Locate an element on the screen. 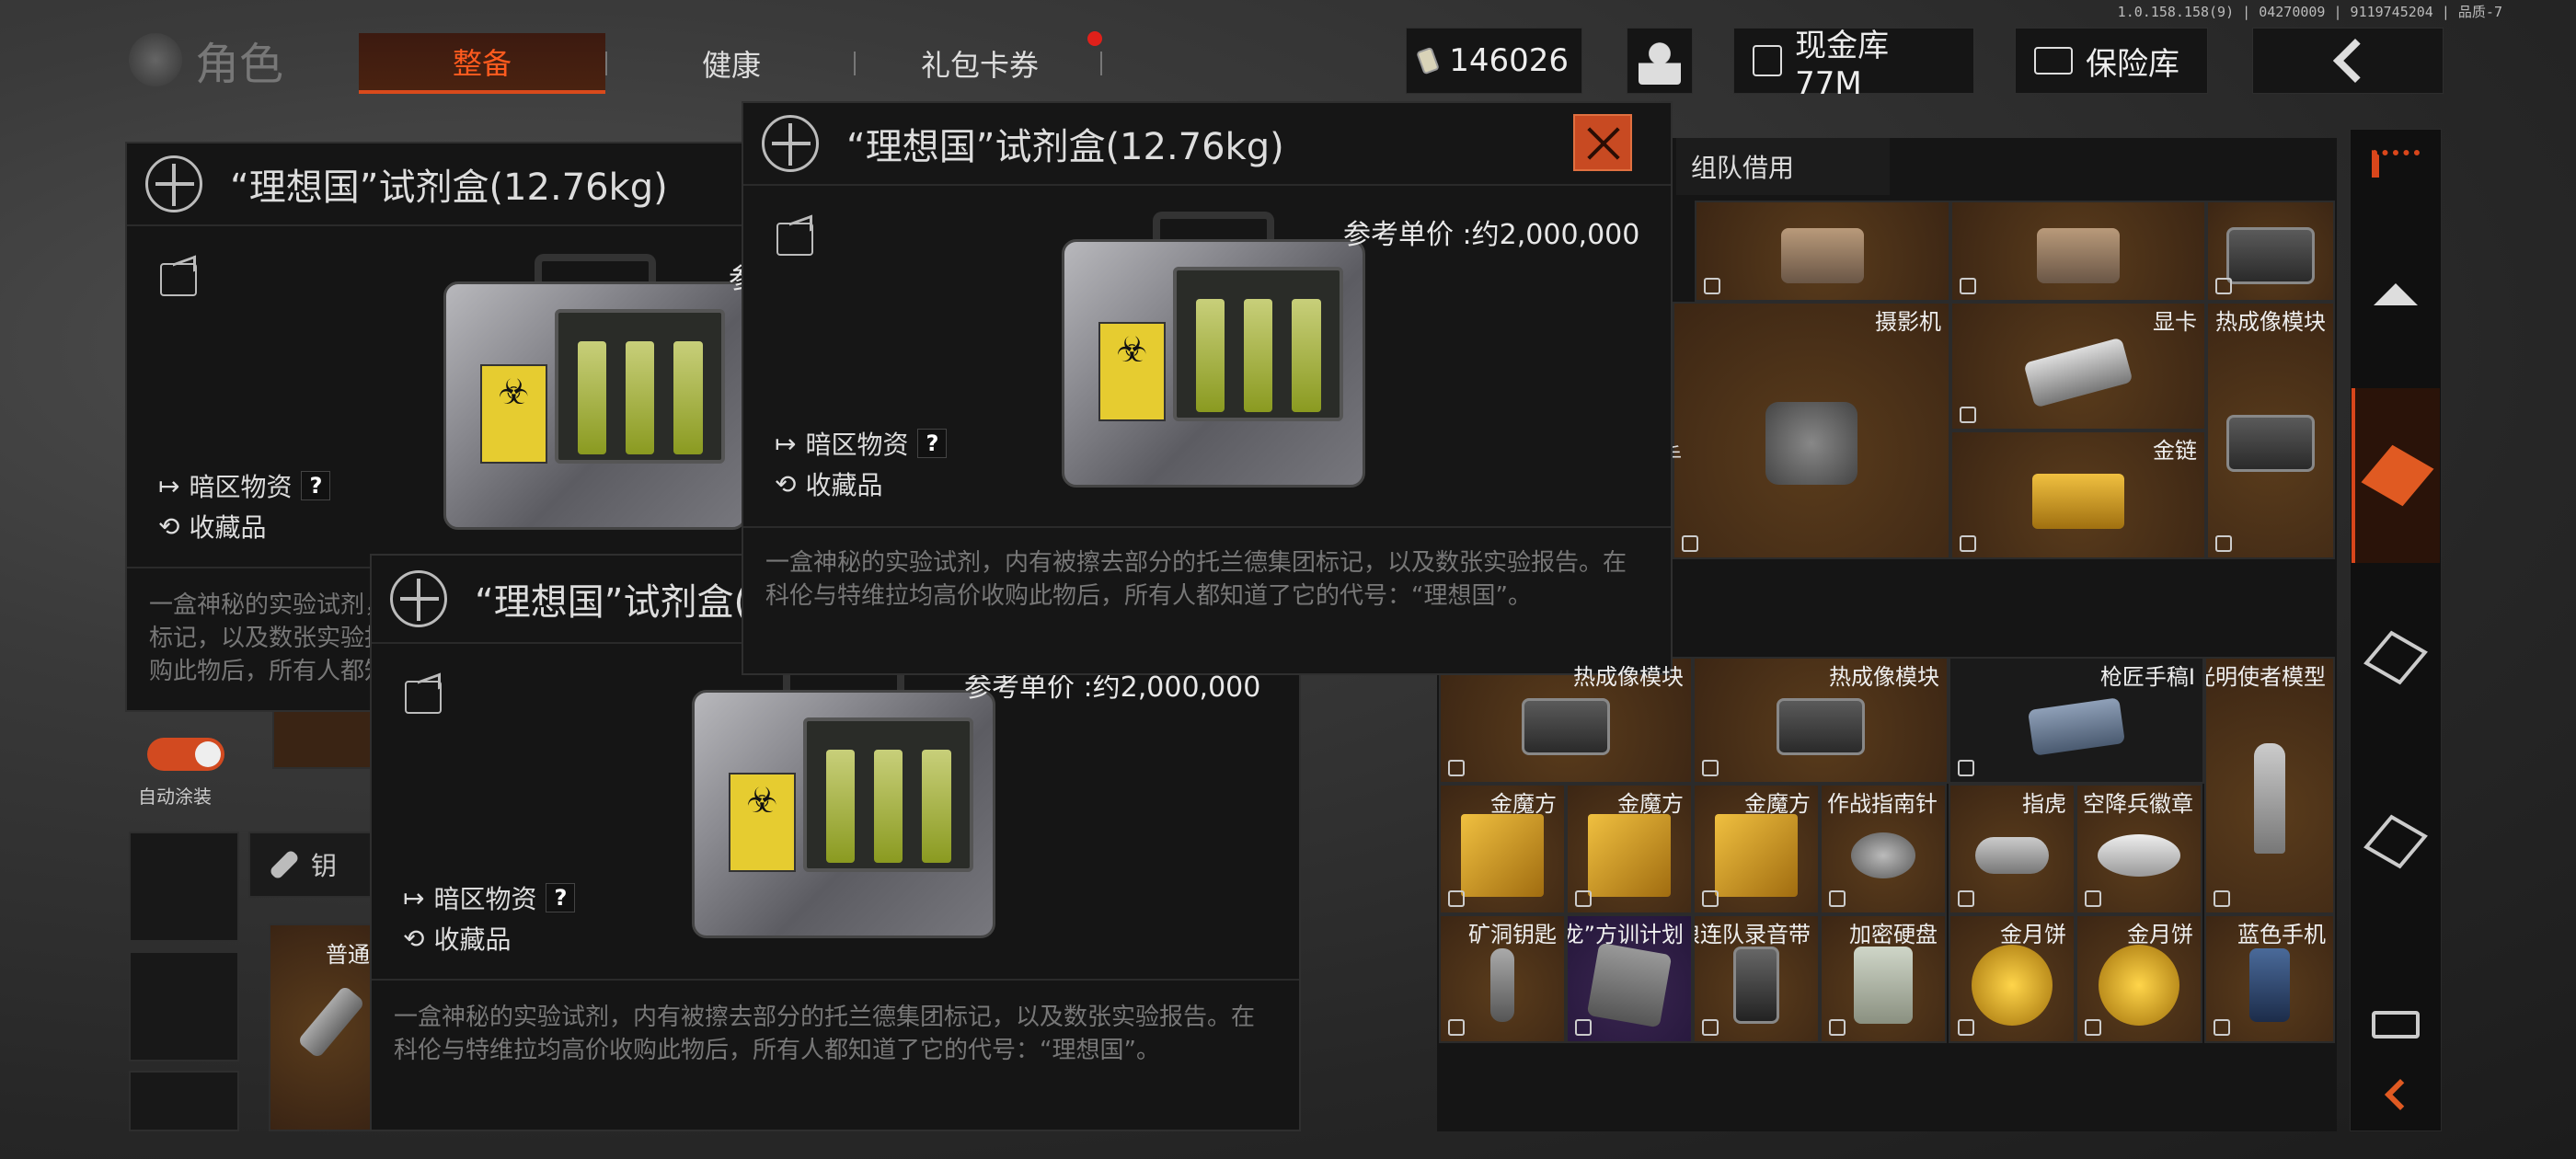 Image resolution: width=2576 pixels, height=1159 pixels. tab-health: 健康 is located at coordinates (731, 63).